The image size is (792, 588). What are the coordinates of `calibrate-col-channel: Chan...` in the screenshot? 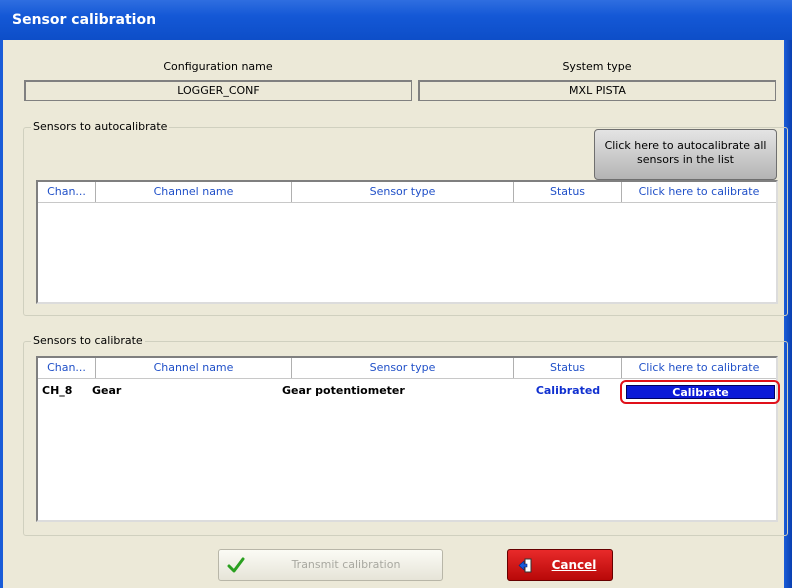 It's located at (67, 368).